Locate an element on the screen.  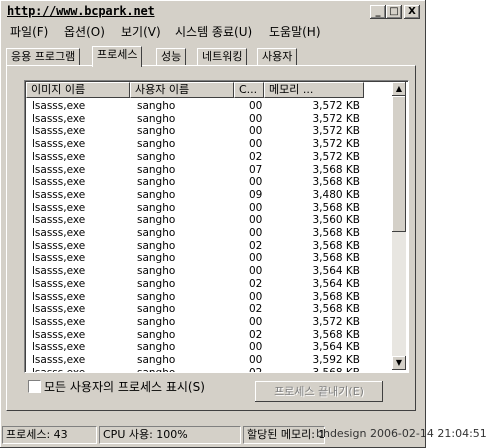
menu-file: 파일(F) is located at coordinates (29, 31).